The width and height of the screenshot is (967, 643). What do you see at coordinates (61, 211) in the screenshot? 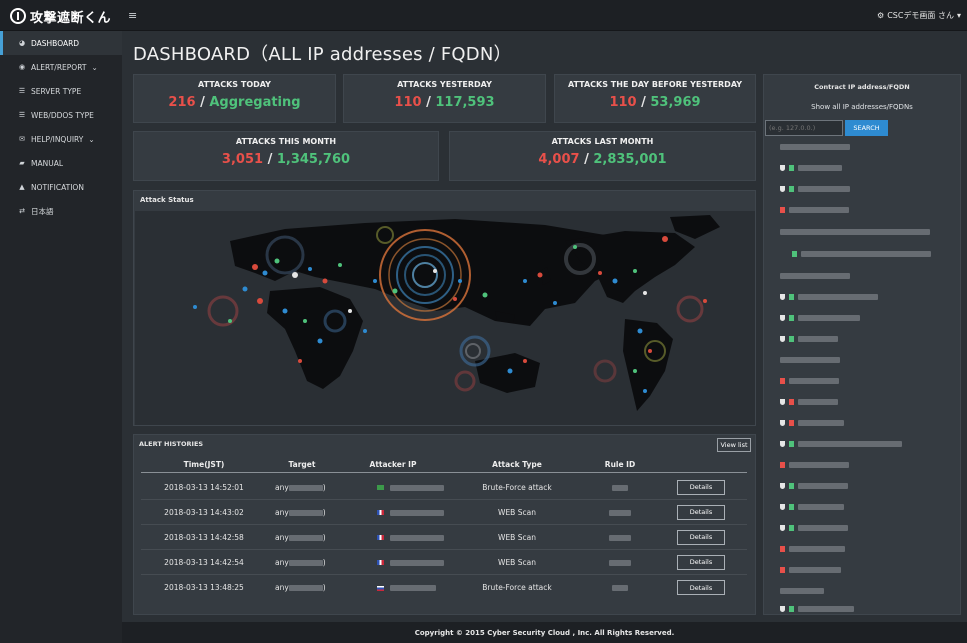
I see `sidebar-item-language: ⇄ 日本語` at bounding box center [61, 211].